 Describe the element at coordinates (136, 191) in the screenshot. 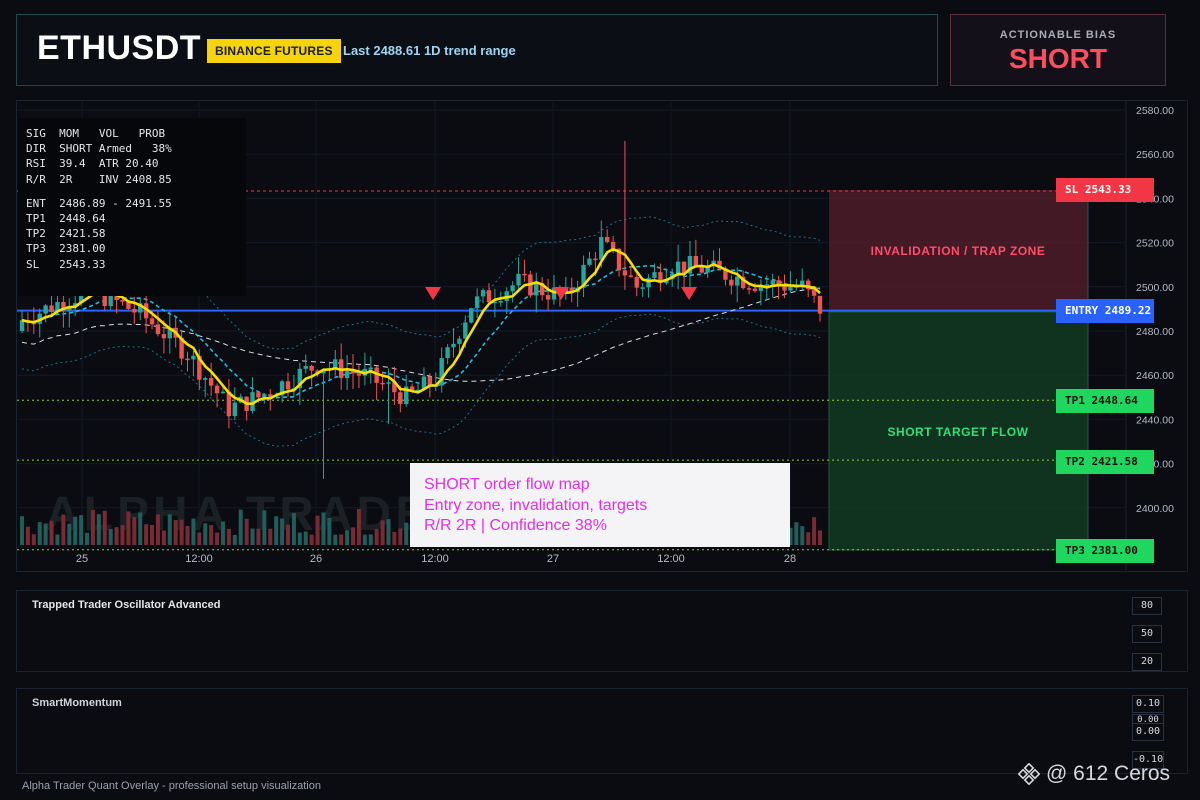

I see `stats-spacer` at that location.